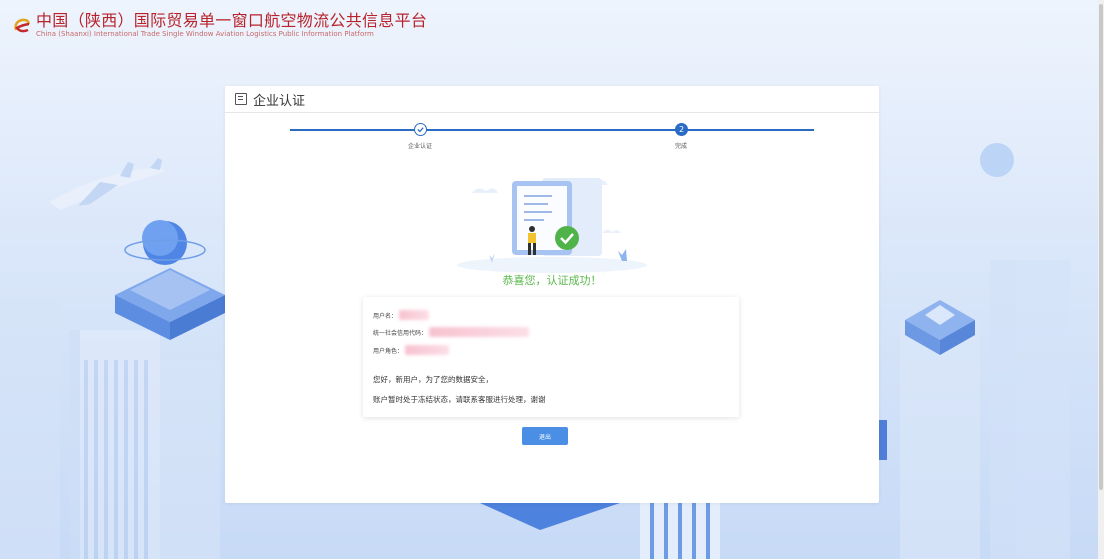 The width and height of the screenshot is (1104, 559). I want to click on check-icon, so click(420, 130).